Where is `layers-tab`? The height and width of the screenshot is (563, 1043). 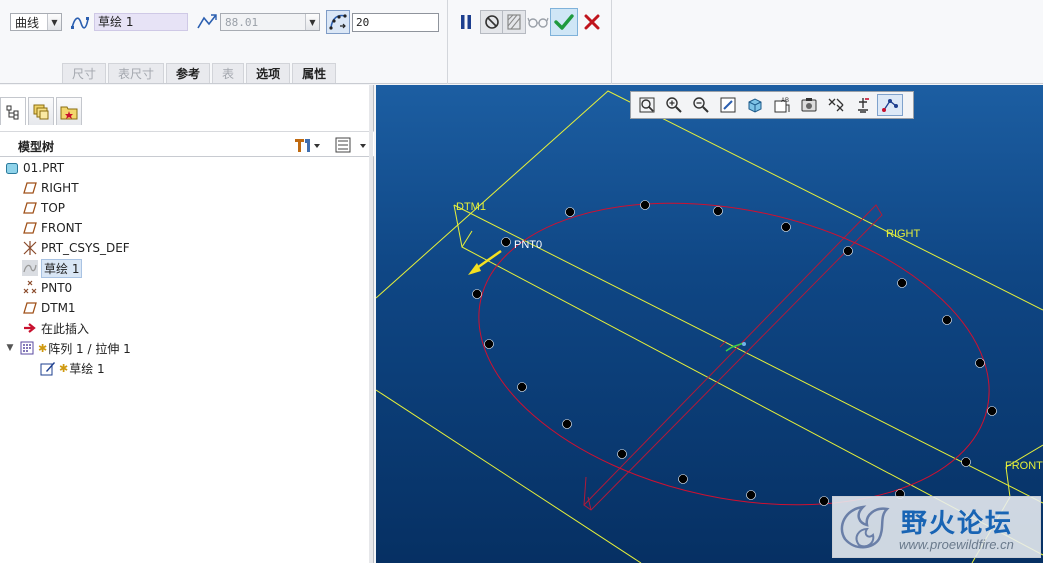
layers-tab is located at coordinates (41, 111).